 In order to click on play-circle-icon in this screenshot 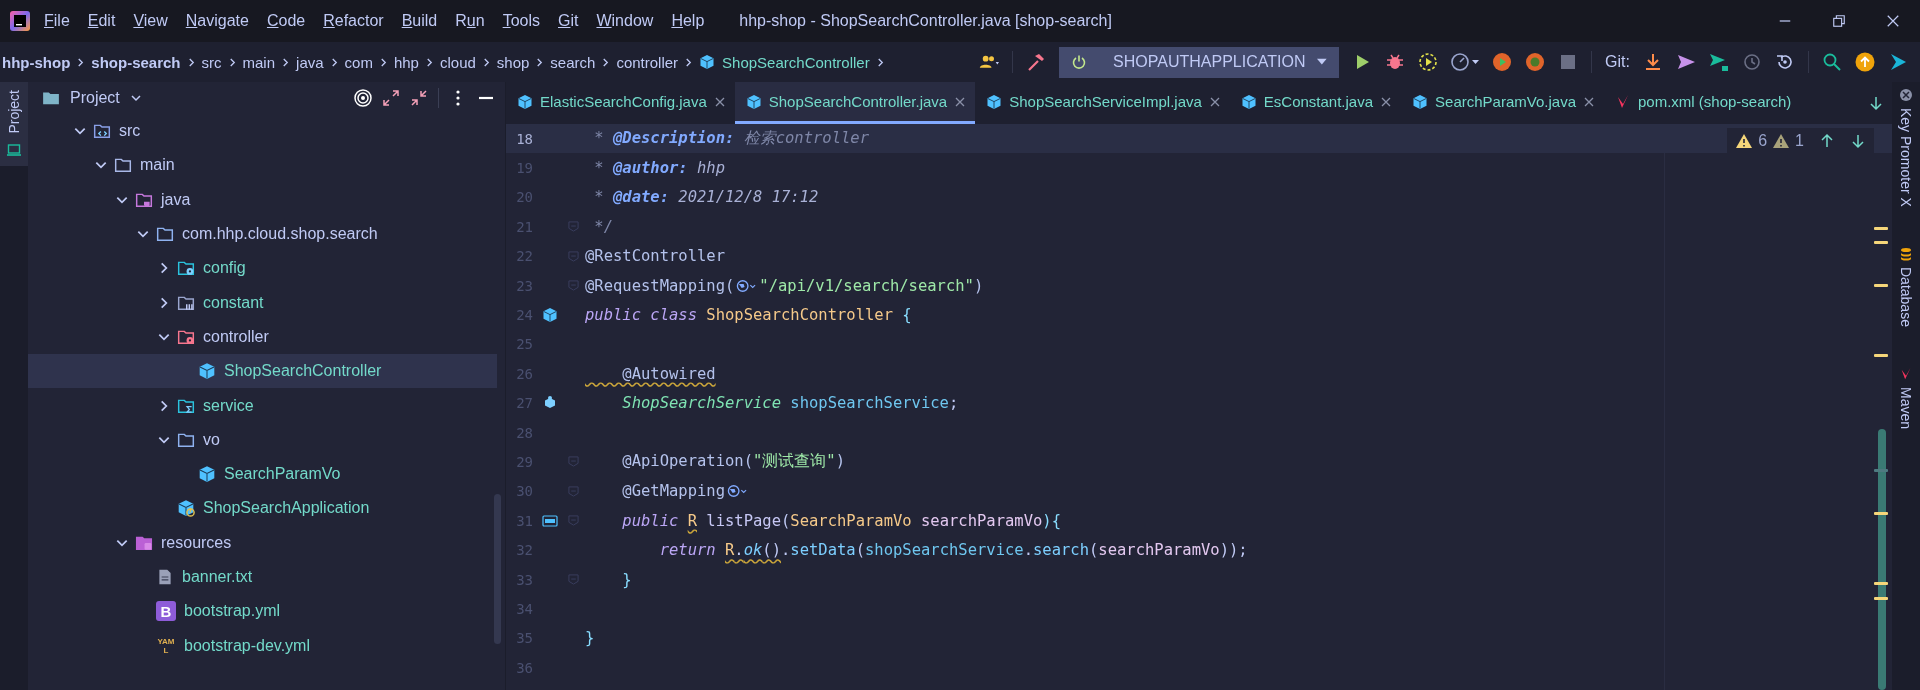, I will do `click(1502, 62)`.